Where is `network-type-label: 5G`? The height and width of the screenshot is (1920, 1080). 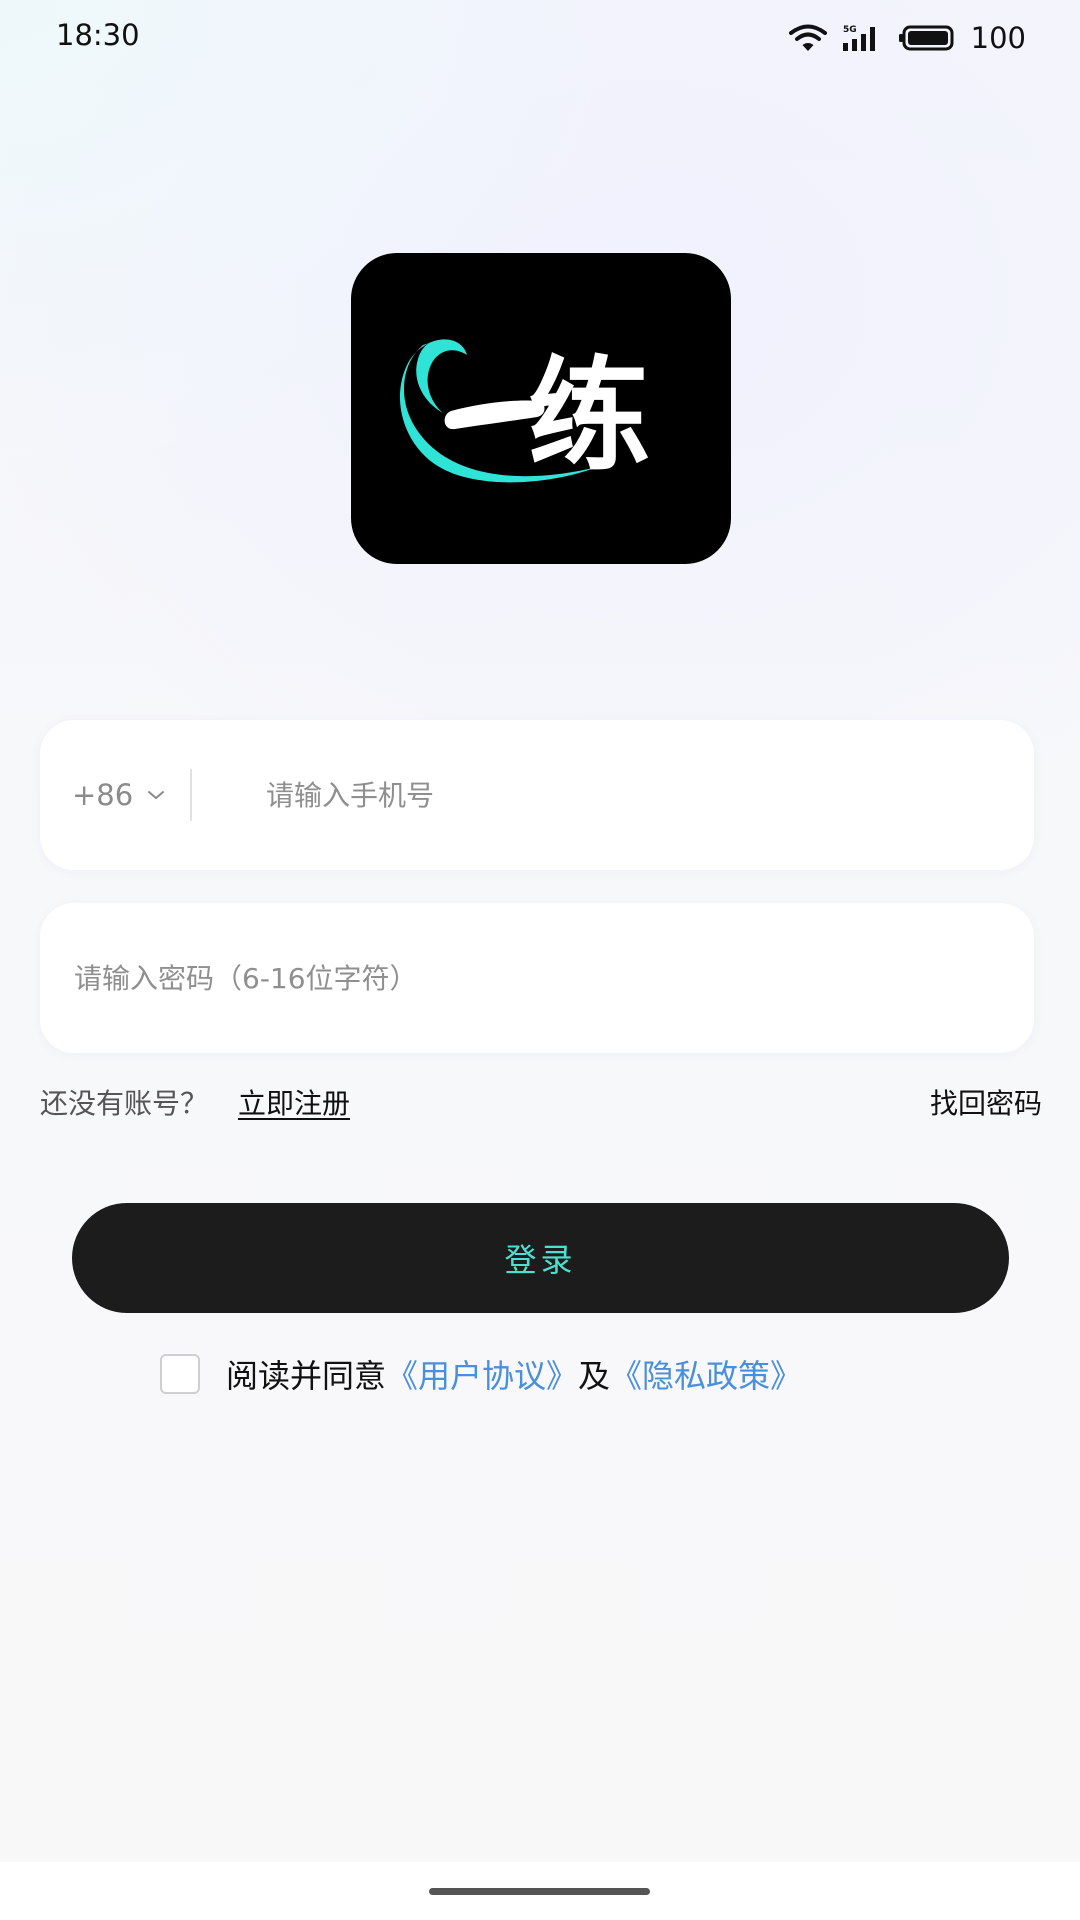
network-type-label: 5G is located at coordinates (850, 30).